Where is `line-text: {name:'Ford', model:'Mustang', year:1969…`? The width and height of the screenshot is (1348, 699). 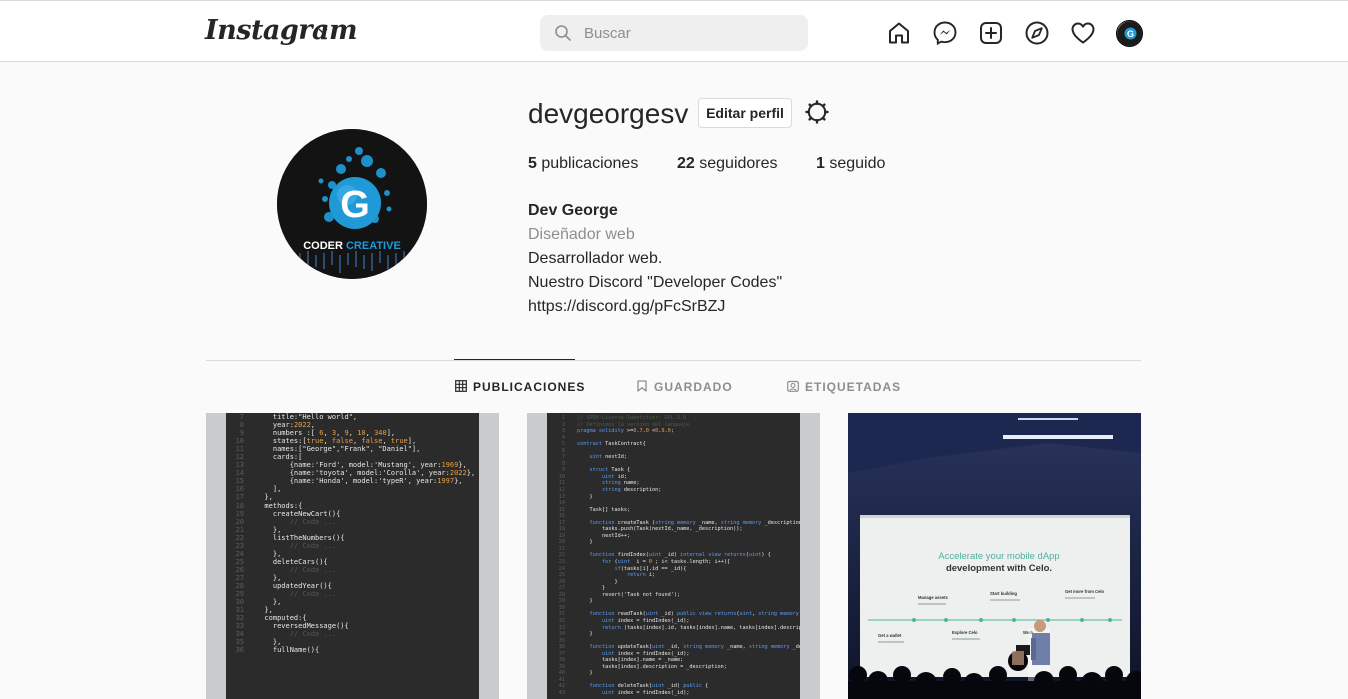 line-text: {name:'Ford', model:'Mustang', year:1969… is located at coordinates (361, 465).